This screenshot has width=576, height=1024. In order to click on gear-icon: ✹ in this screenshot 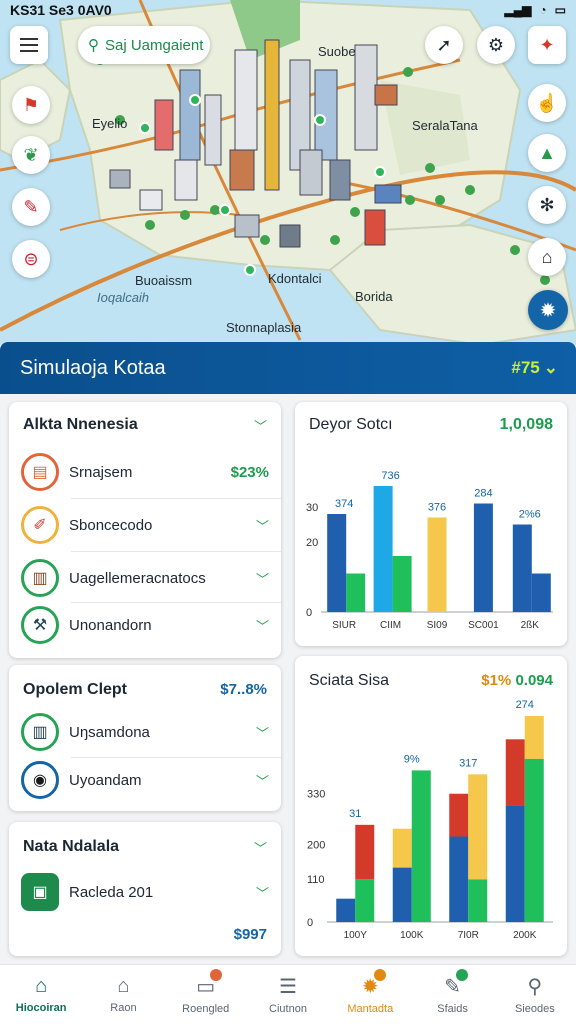, I will do `click(548, 310)`.